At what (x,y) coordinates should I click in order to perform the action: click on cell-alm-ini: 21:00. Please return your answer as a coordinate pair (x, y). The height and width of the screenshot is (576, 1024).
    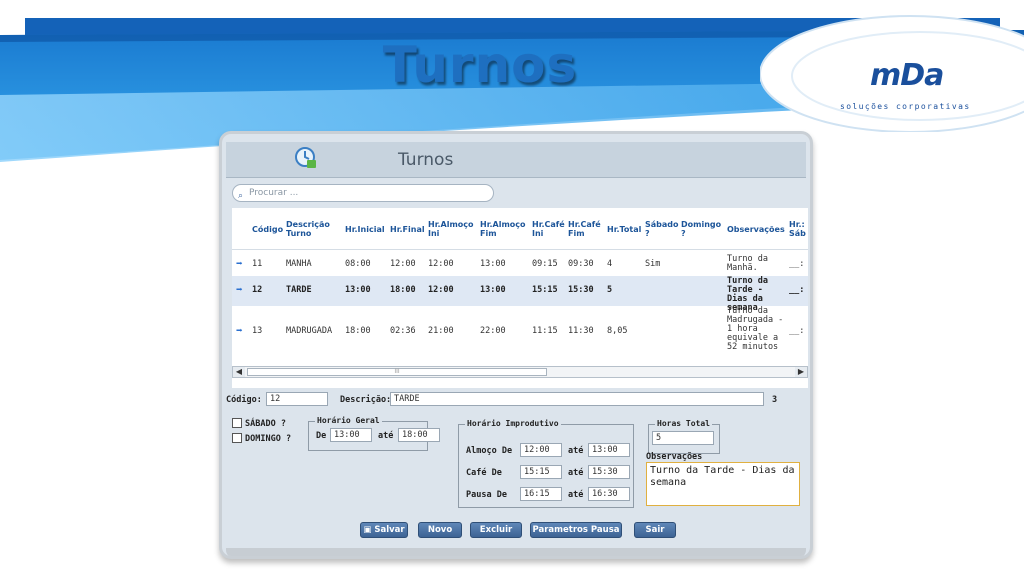
    Looking at the image, I should click on (441, 331).